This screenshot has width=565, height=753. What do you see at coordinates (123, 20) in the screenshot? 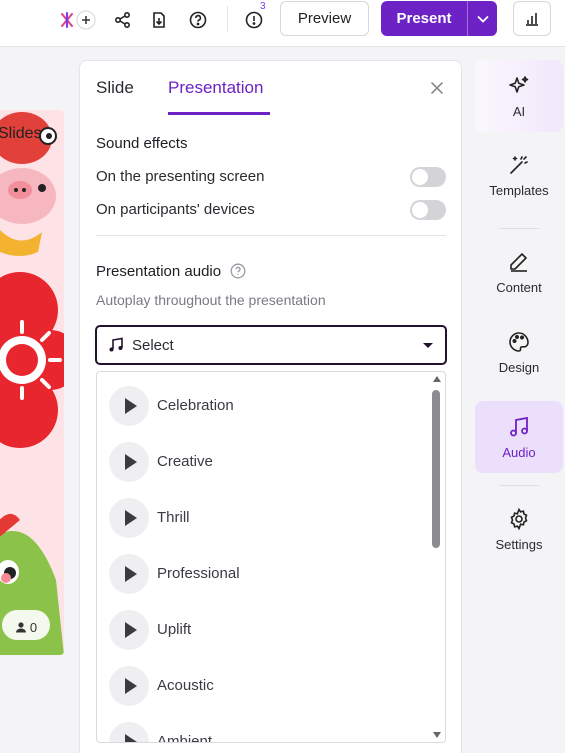
I see `share-icon` at bounding box center [123, 20].